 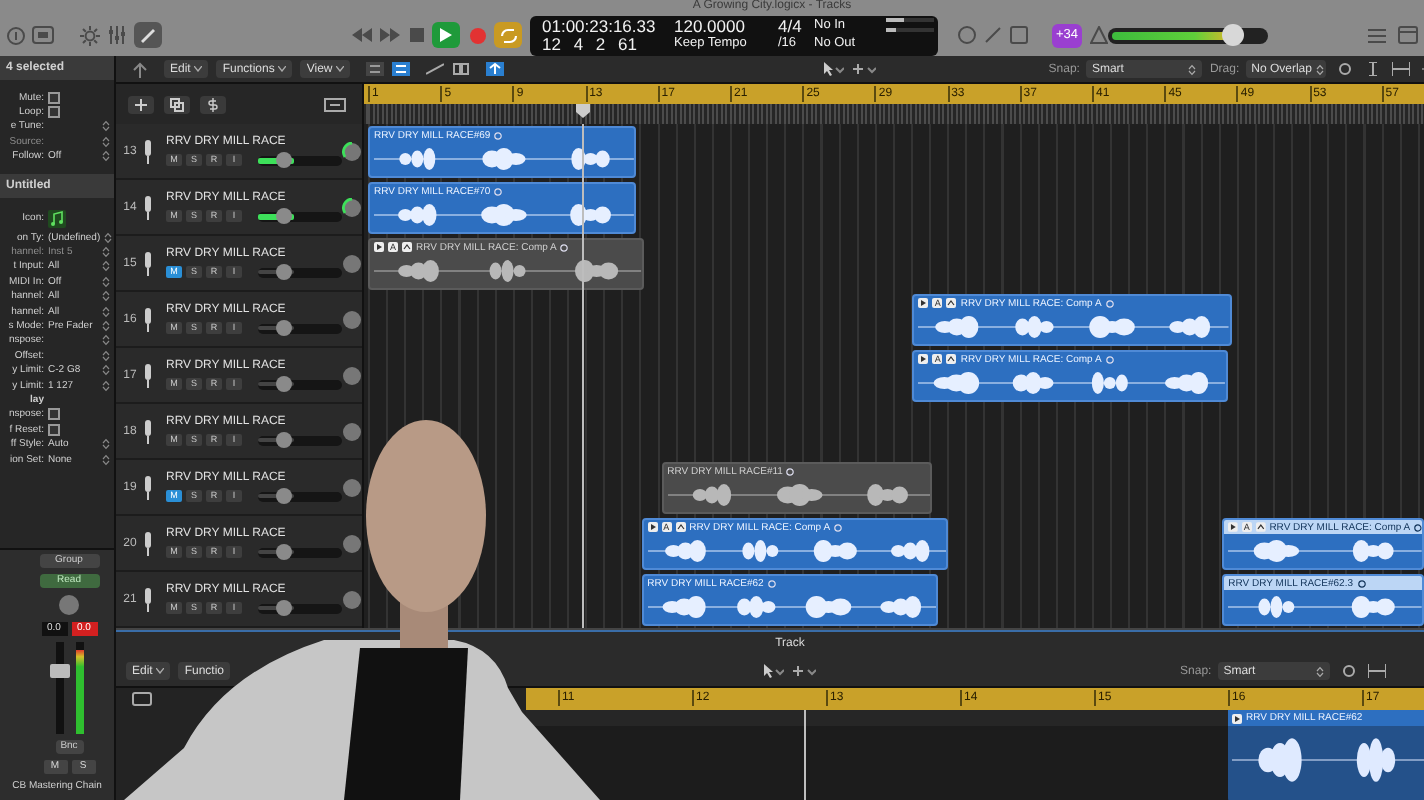 I want to click on cycle-button, so click(x=508, y=35).